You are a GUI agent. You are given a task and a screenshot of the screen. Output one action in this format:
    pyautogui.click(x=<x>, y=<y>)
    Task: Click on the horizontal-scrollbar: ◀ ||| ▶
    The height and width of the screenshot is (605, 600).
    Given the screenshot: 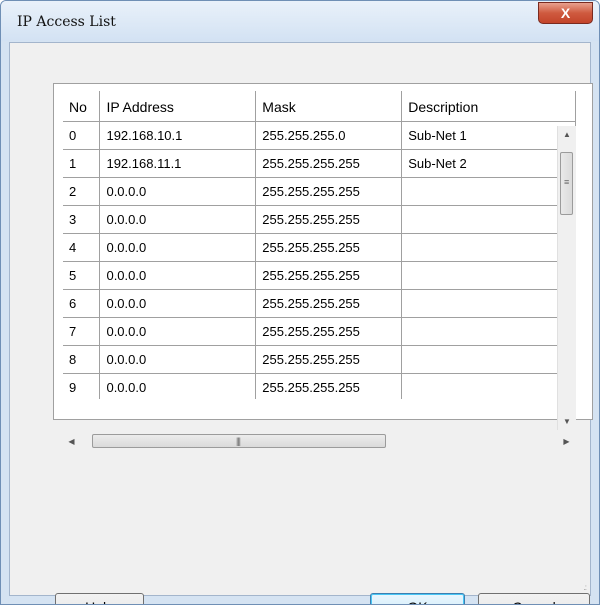 What is the action you would take?
    pyautogui.click(x=319, y=441)
    